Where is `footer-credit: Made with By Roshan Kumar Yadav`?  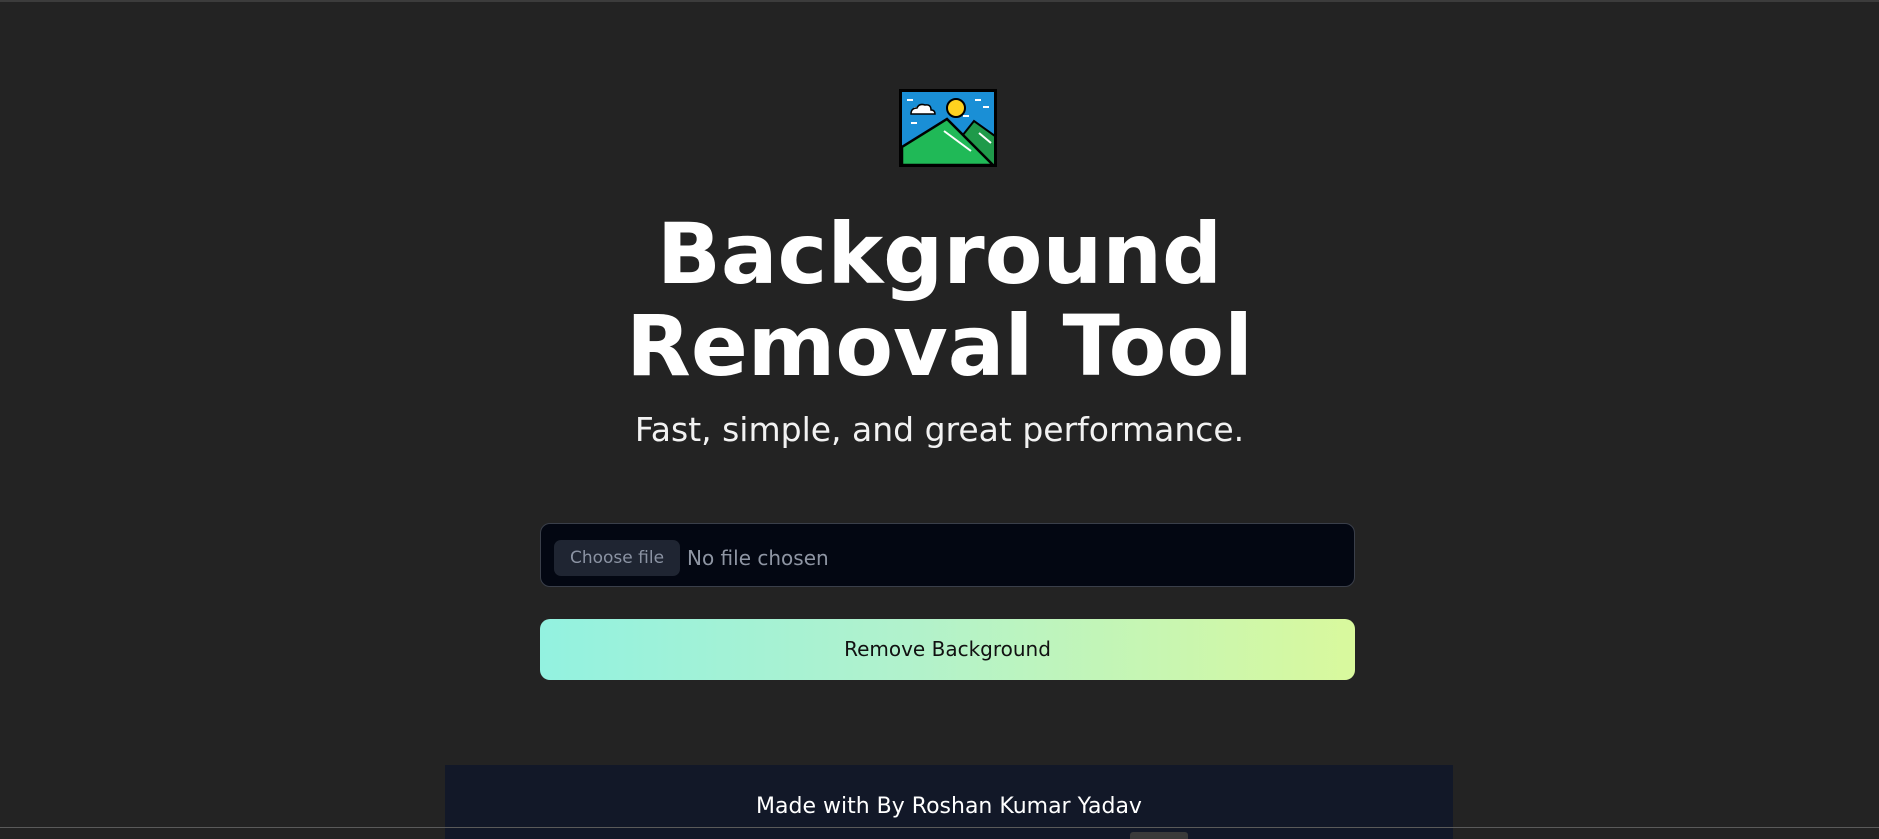
footer-credit: Made with By Roshan Kumar Yadav is located at coordinates (949, 806).